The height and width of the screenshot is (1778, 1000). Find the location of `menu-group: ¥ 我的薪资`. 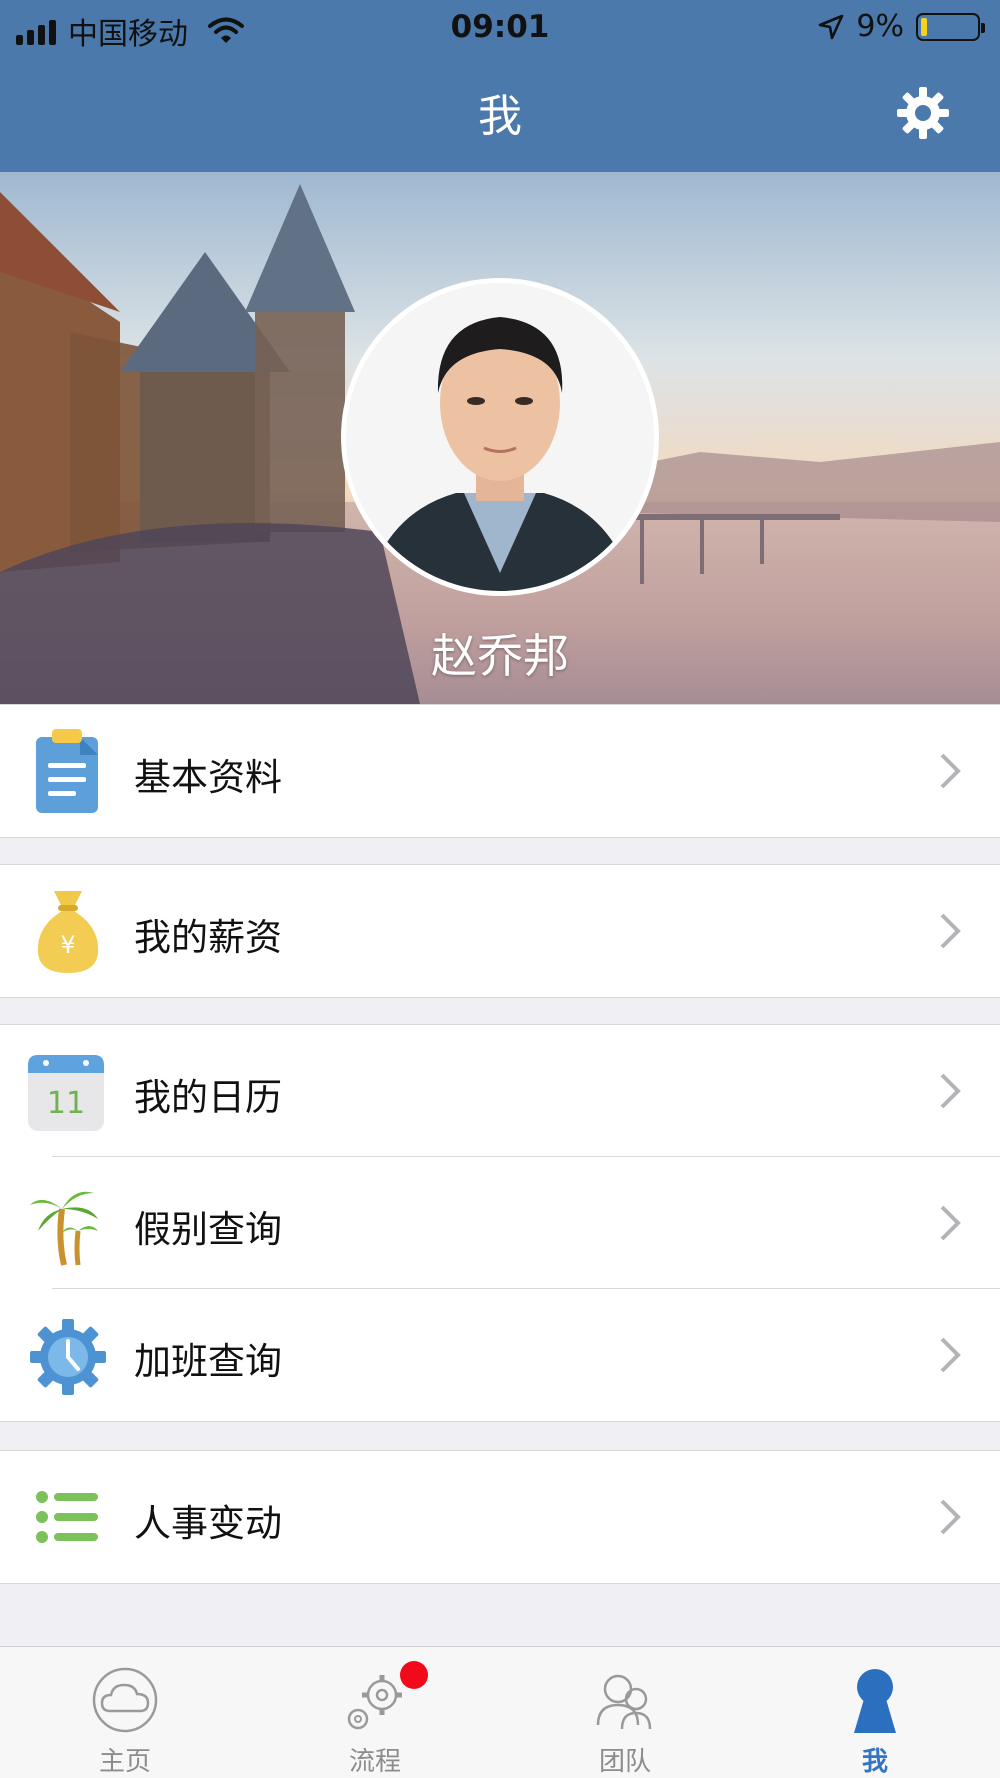

menu-group: ¥ 我的薪资 is located at coordinates (500, 931).